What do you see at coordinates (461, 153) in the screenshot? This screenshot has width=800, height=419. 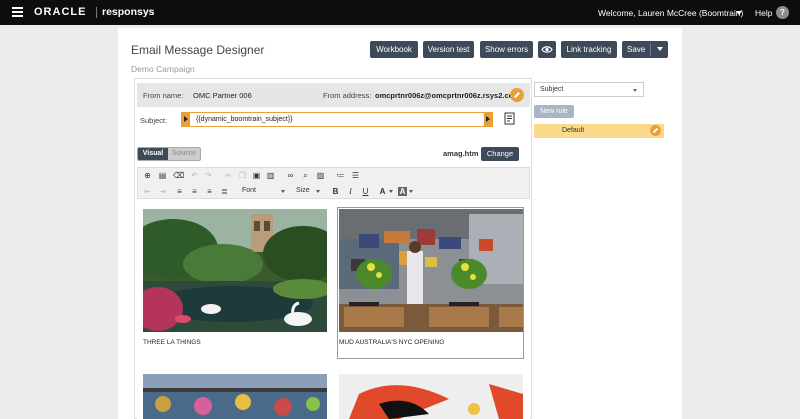 I see `template-filename: amag.htm` at bounding box center [461, 153].